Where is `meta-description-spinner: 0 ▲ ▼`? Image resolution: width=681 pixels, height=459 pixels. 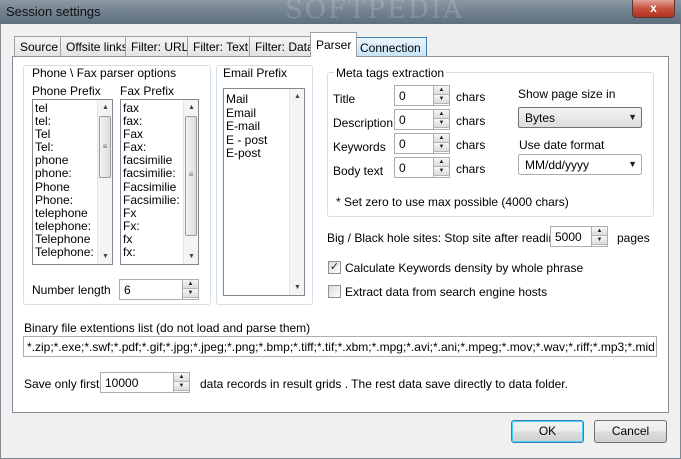 meta-description-spinner: 0 ▲ ▼ is located at coordinates (422, 119).